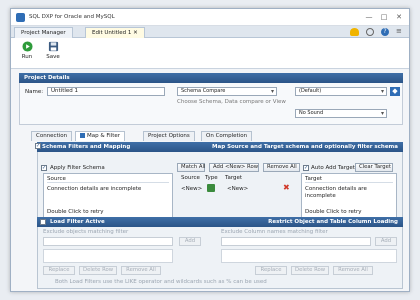 The height and width of the screenshot is (300, 420). Describe the element at coordinates (306, 168) in the screenshot. I see `auto-add-target-checkbox: ✓` at that location.